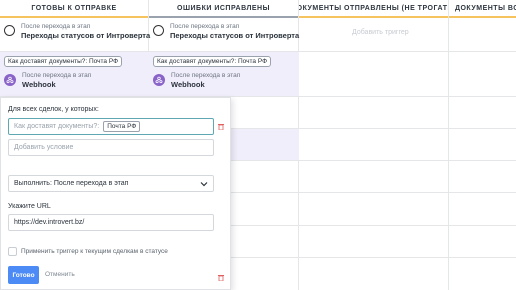 Image resolution: width=516 pixels, height=290 pixels. I want to click on execute-select-value: Выполнить: После перехода в этап, so click(71, 183).